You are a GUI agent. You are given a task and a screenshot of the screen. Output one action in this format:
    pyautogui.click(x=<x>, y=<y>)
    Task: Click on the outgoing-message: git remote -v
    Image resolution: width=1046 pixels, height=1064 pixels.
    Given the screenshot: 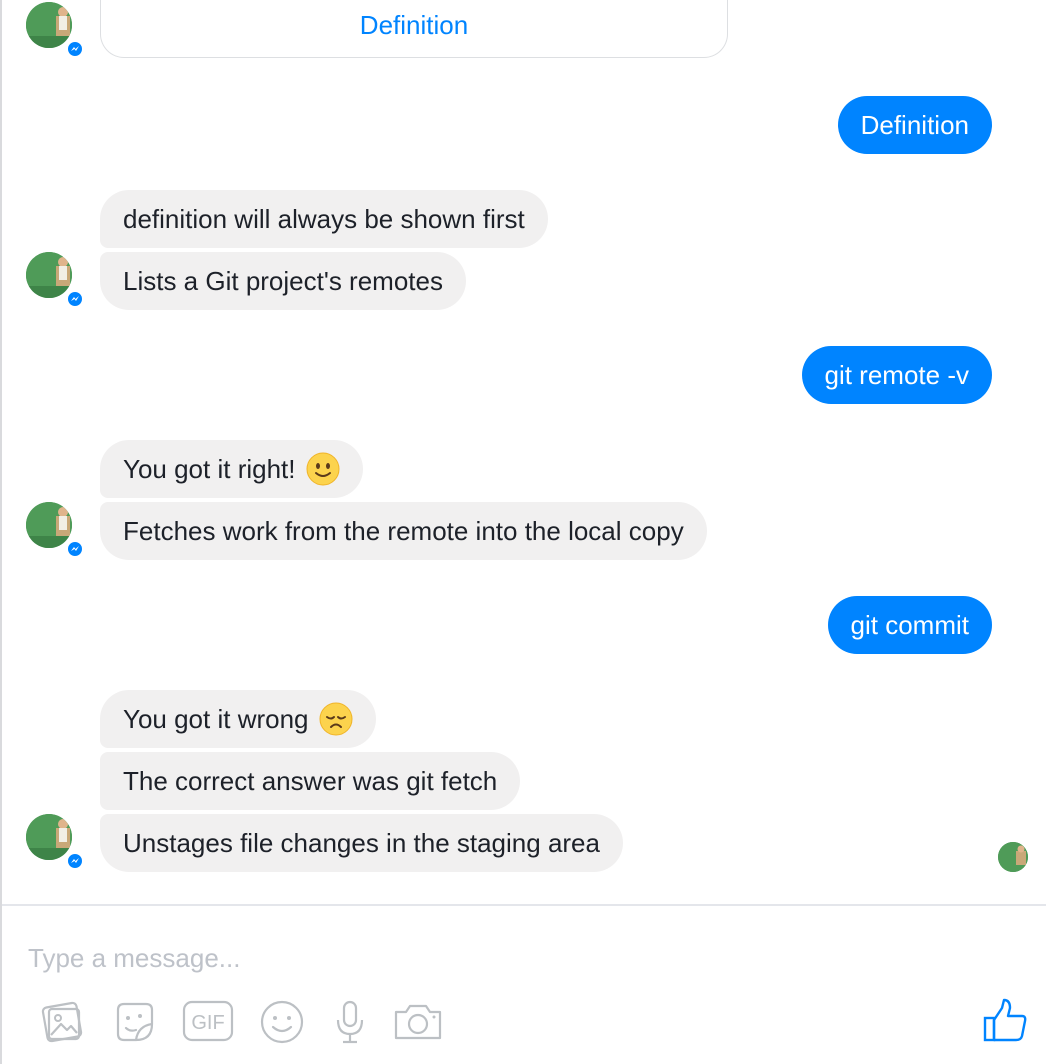 What is the action you would take?
    pyautogui.click(x=896, y=375)
    